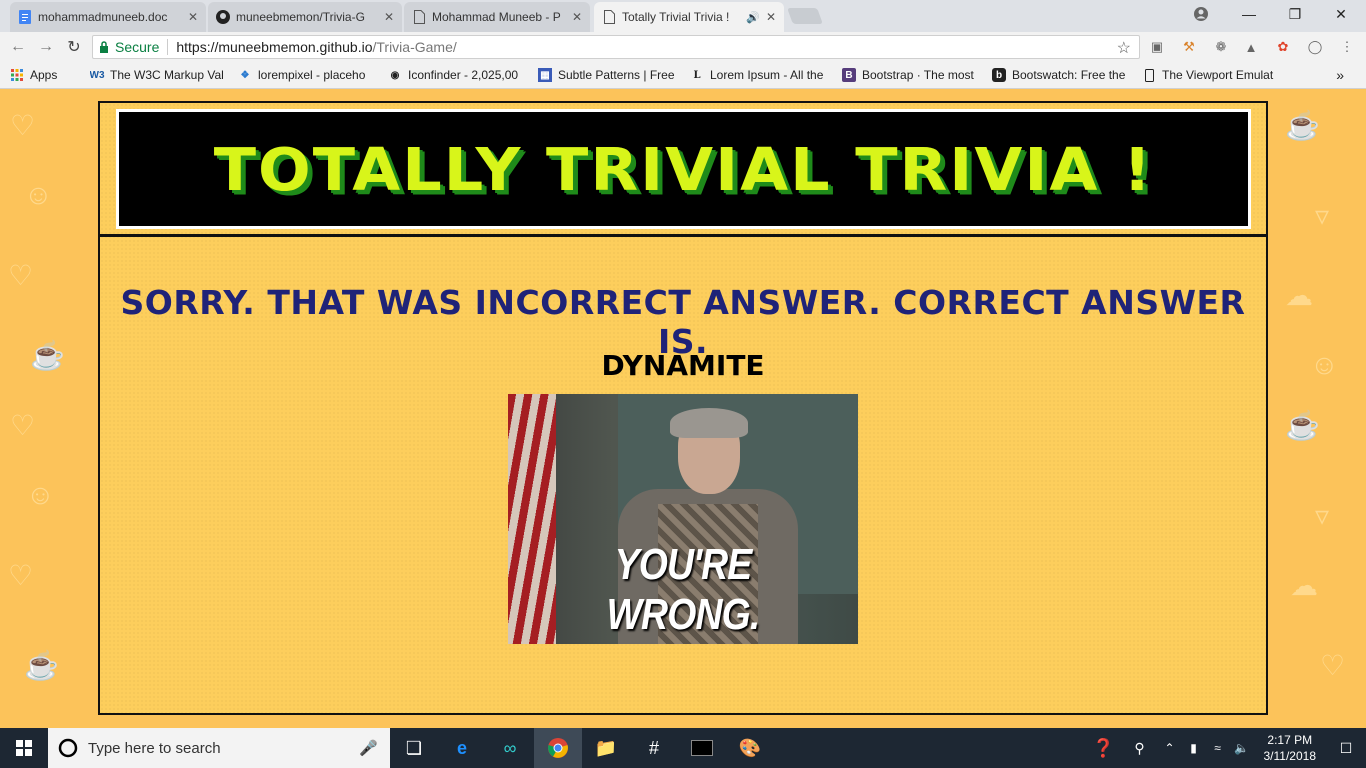 The width and height of the screenshot is (1366, 768). What do you see at coordinates (761, 75) in the screenshot?
I see `bookmark-lorem-ipsum: L Lorem Ipsum - All the` at bounding box center [761, 75].